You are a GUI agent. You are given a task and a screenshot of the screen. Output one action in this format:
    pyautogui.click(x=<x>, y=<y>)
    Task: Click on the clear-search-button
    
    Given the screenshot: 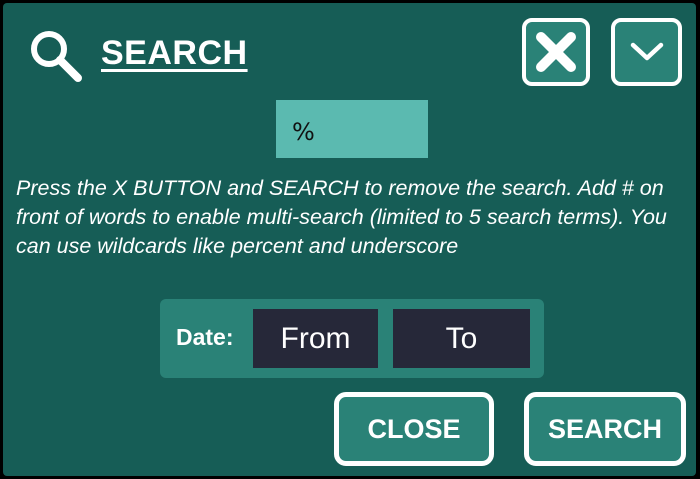 What is the action you would take?
    pyautogui.click(x=556, y=52)
    